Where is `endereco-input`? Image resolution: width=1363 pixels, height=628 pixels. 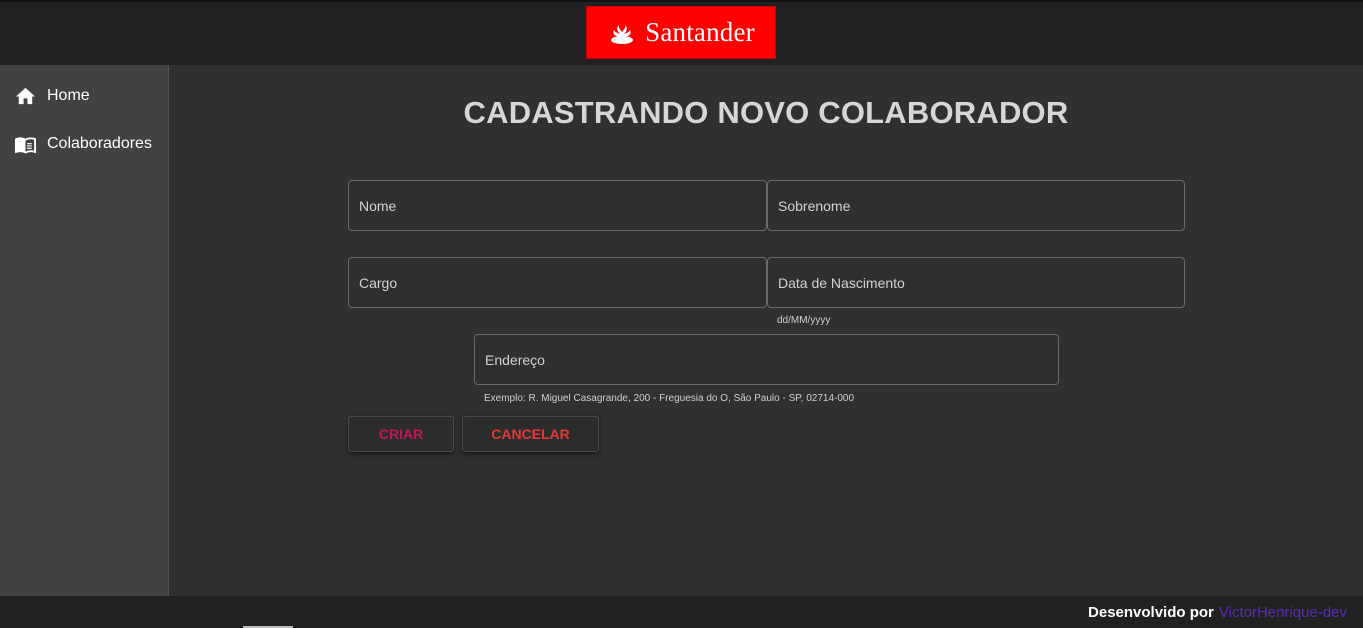 endereco-input is located at coordinates (766, 359).